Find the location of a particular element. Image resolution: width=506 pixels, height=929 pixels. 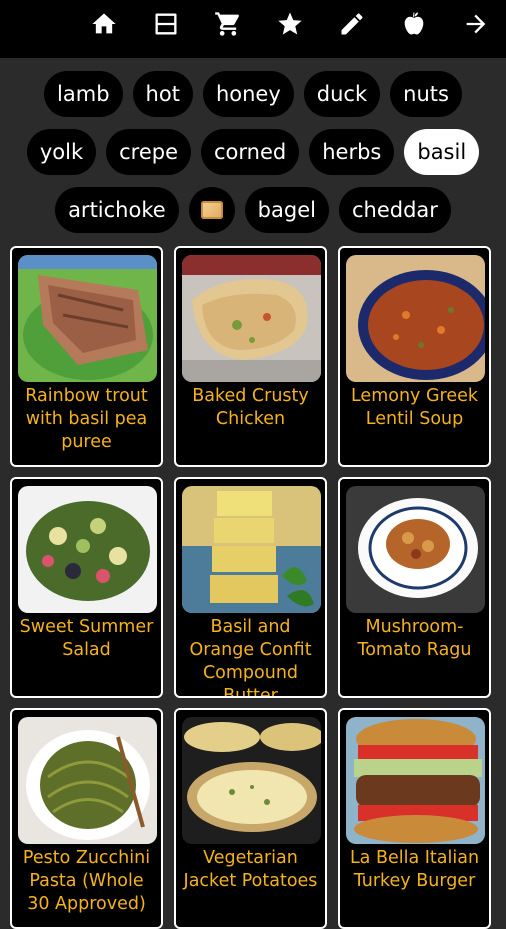

recipe-image-turkey-burger is located at coordinates (415, 780).